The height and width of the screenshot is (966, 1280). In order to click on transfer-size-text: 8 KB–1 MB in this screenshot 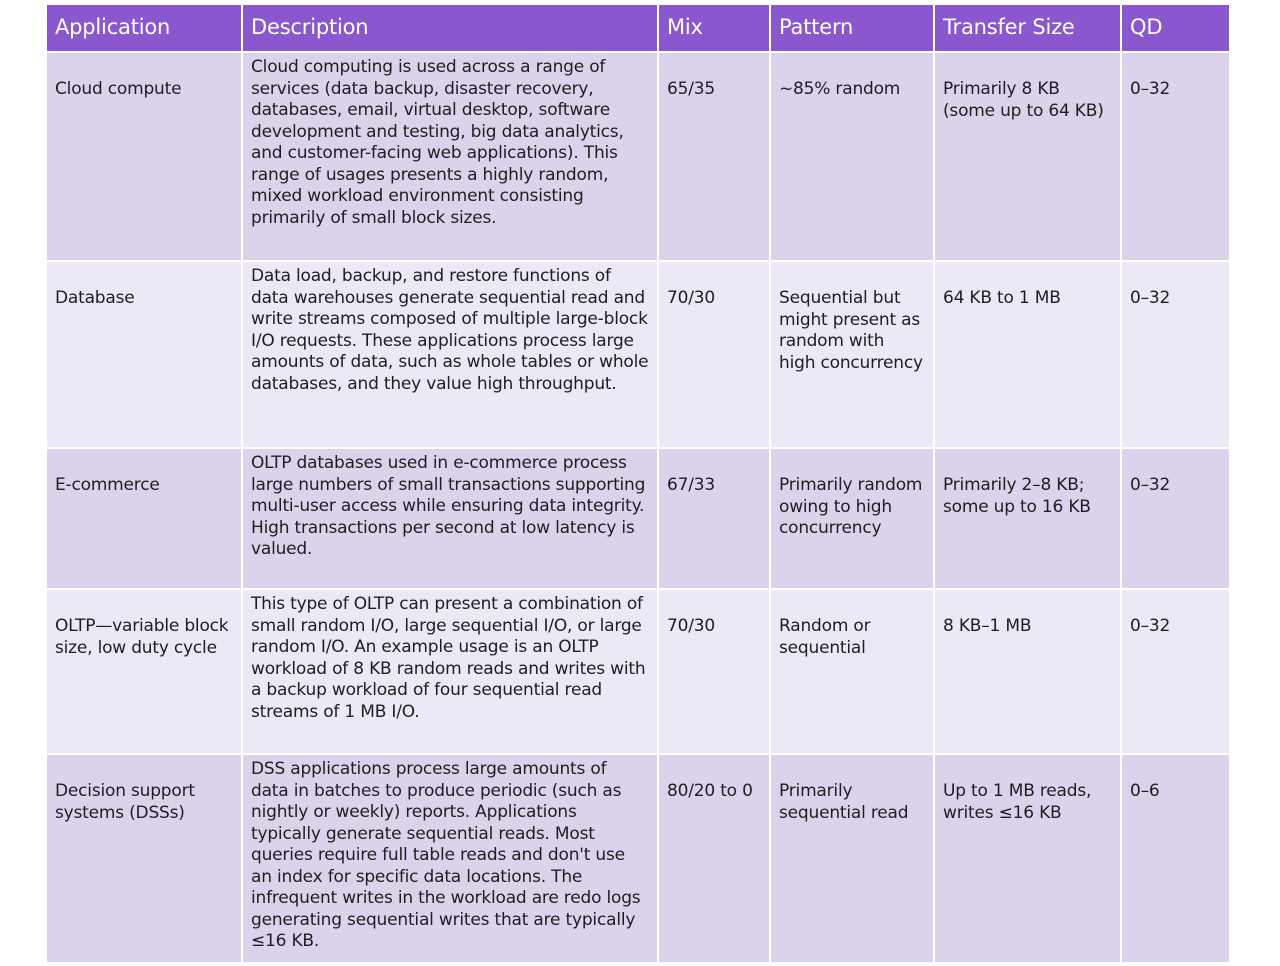, I will do `click(987, 626)`.